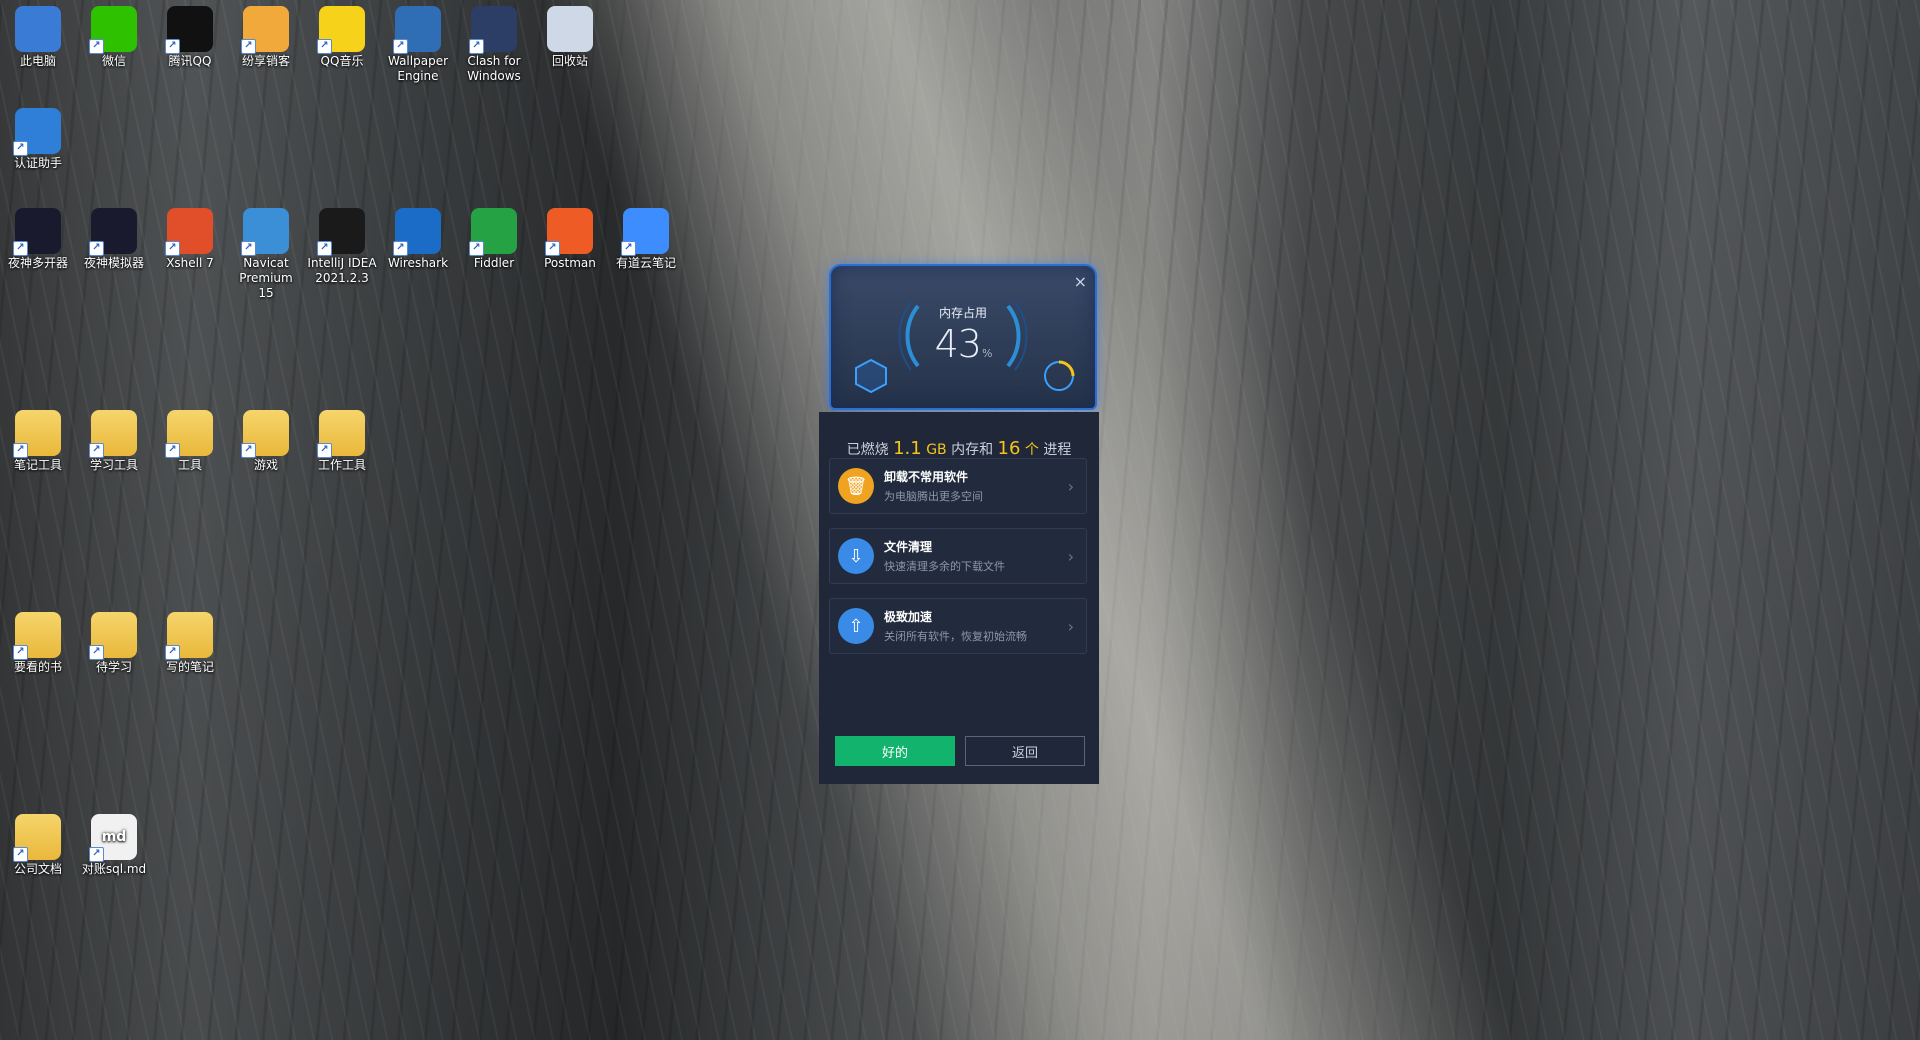  What do you see at coordinates (342, 61) in the screenshot?
I see `desktop-icon-label: QQ音乐` at bounding box center [342, 61].